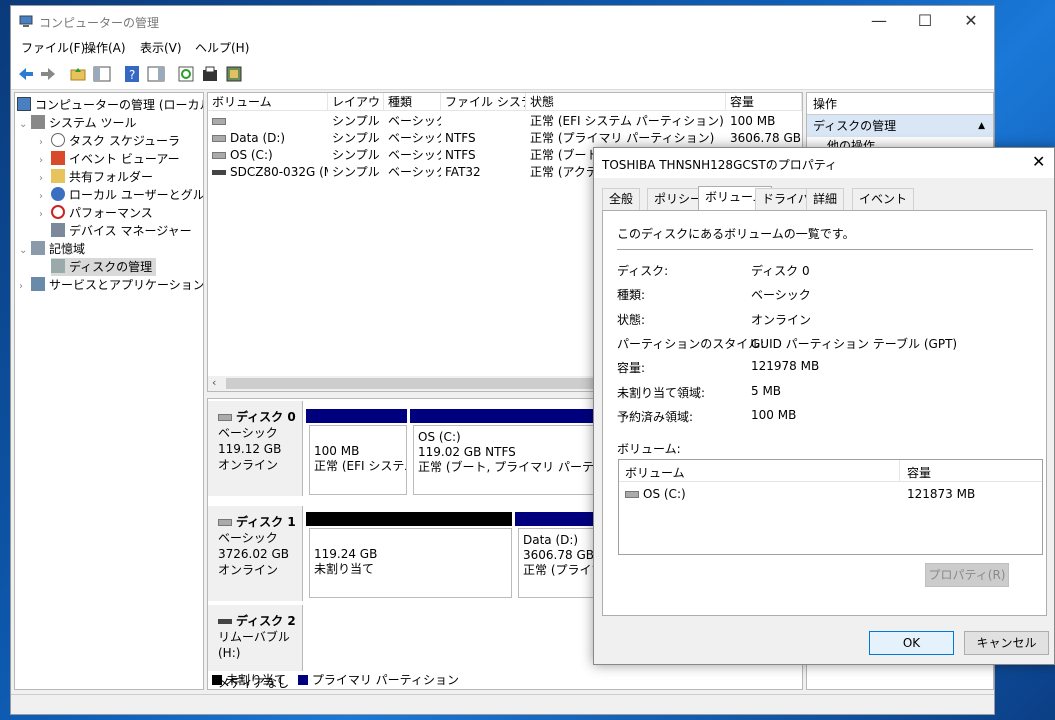 The image size is (1055, 720). Describe the element at coordinates (248, 433) in the screenshot. I see `disk0-type: ベーシック` at that location.